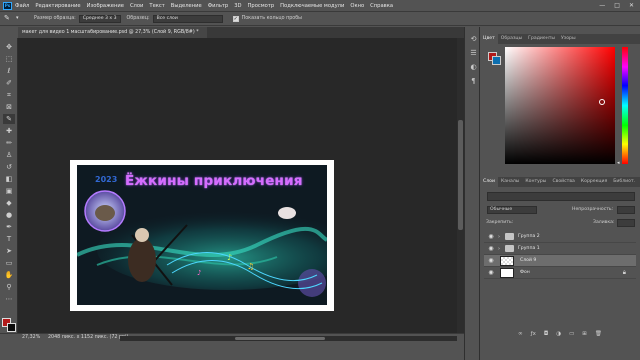 The height and width of the screenshot is (360, 640). Describe the element at coordinates (489, 39) in the screenshot. I see `tab-color: Цвет` at that location.